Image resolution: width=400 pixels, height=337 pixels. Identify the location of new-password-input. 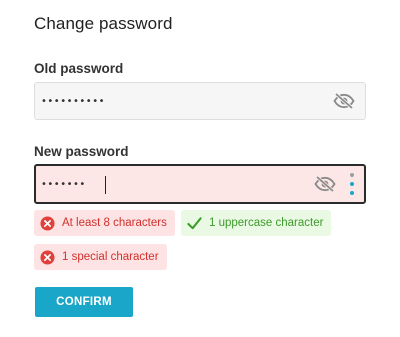
(161, 184).